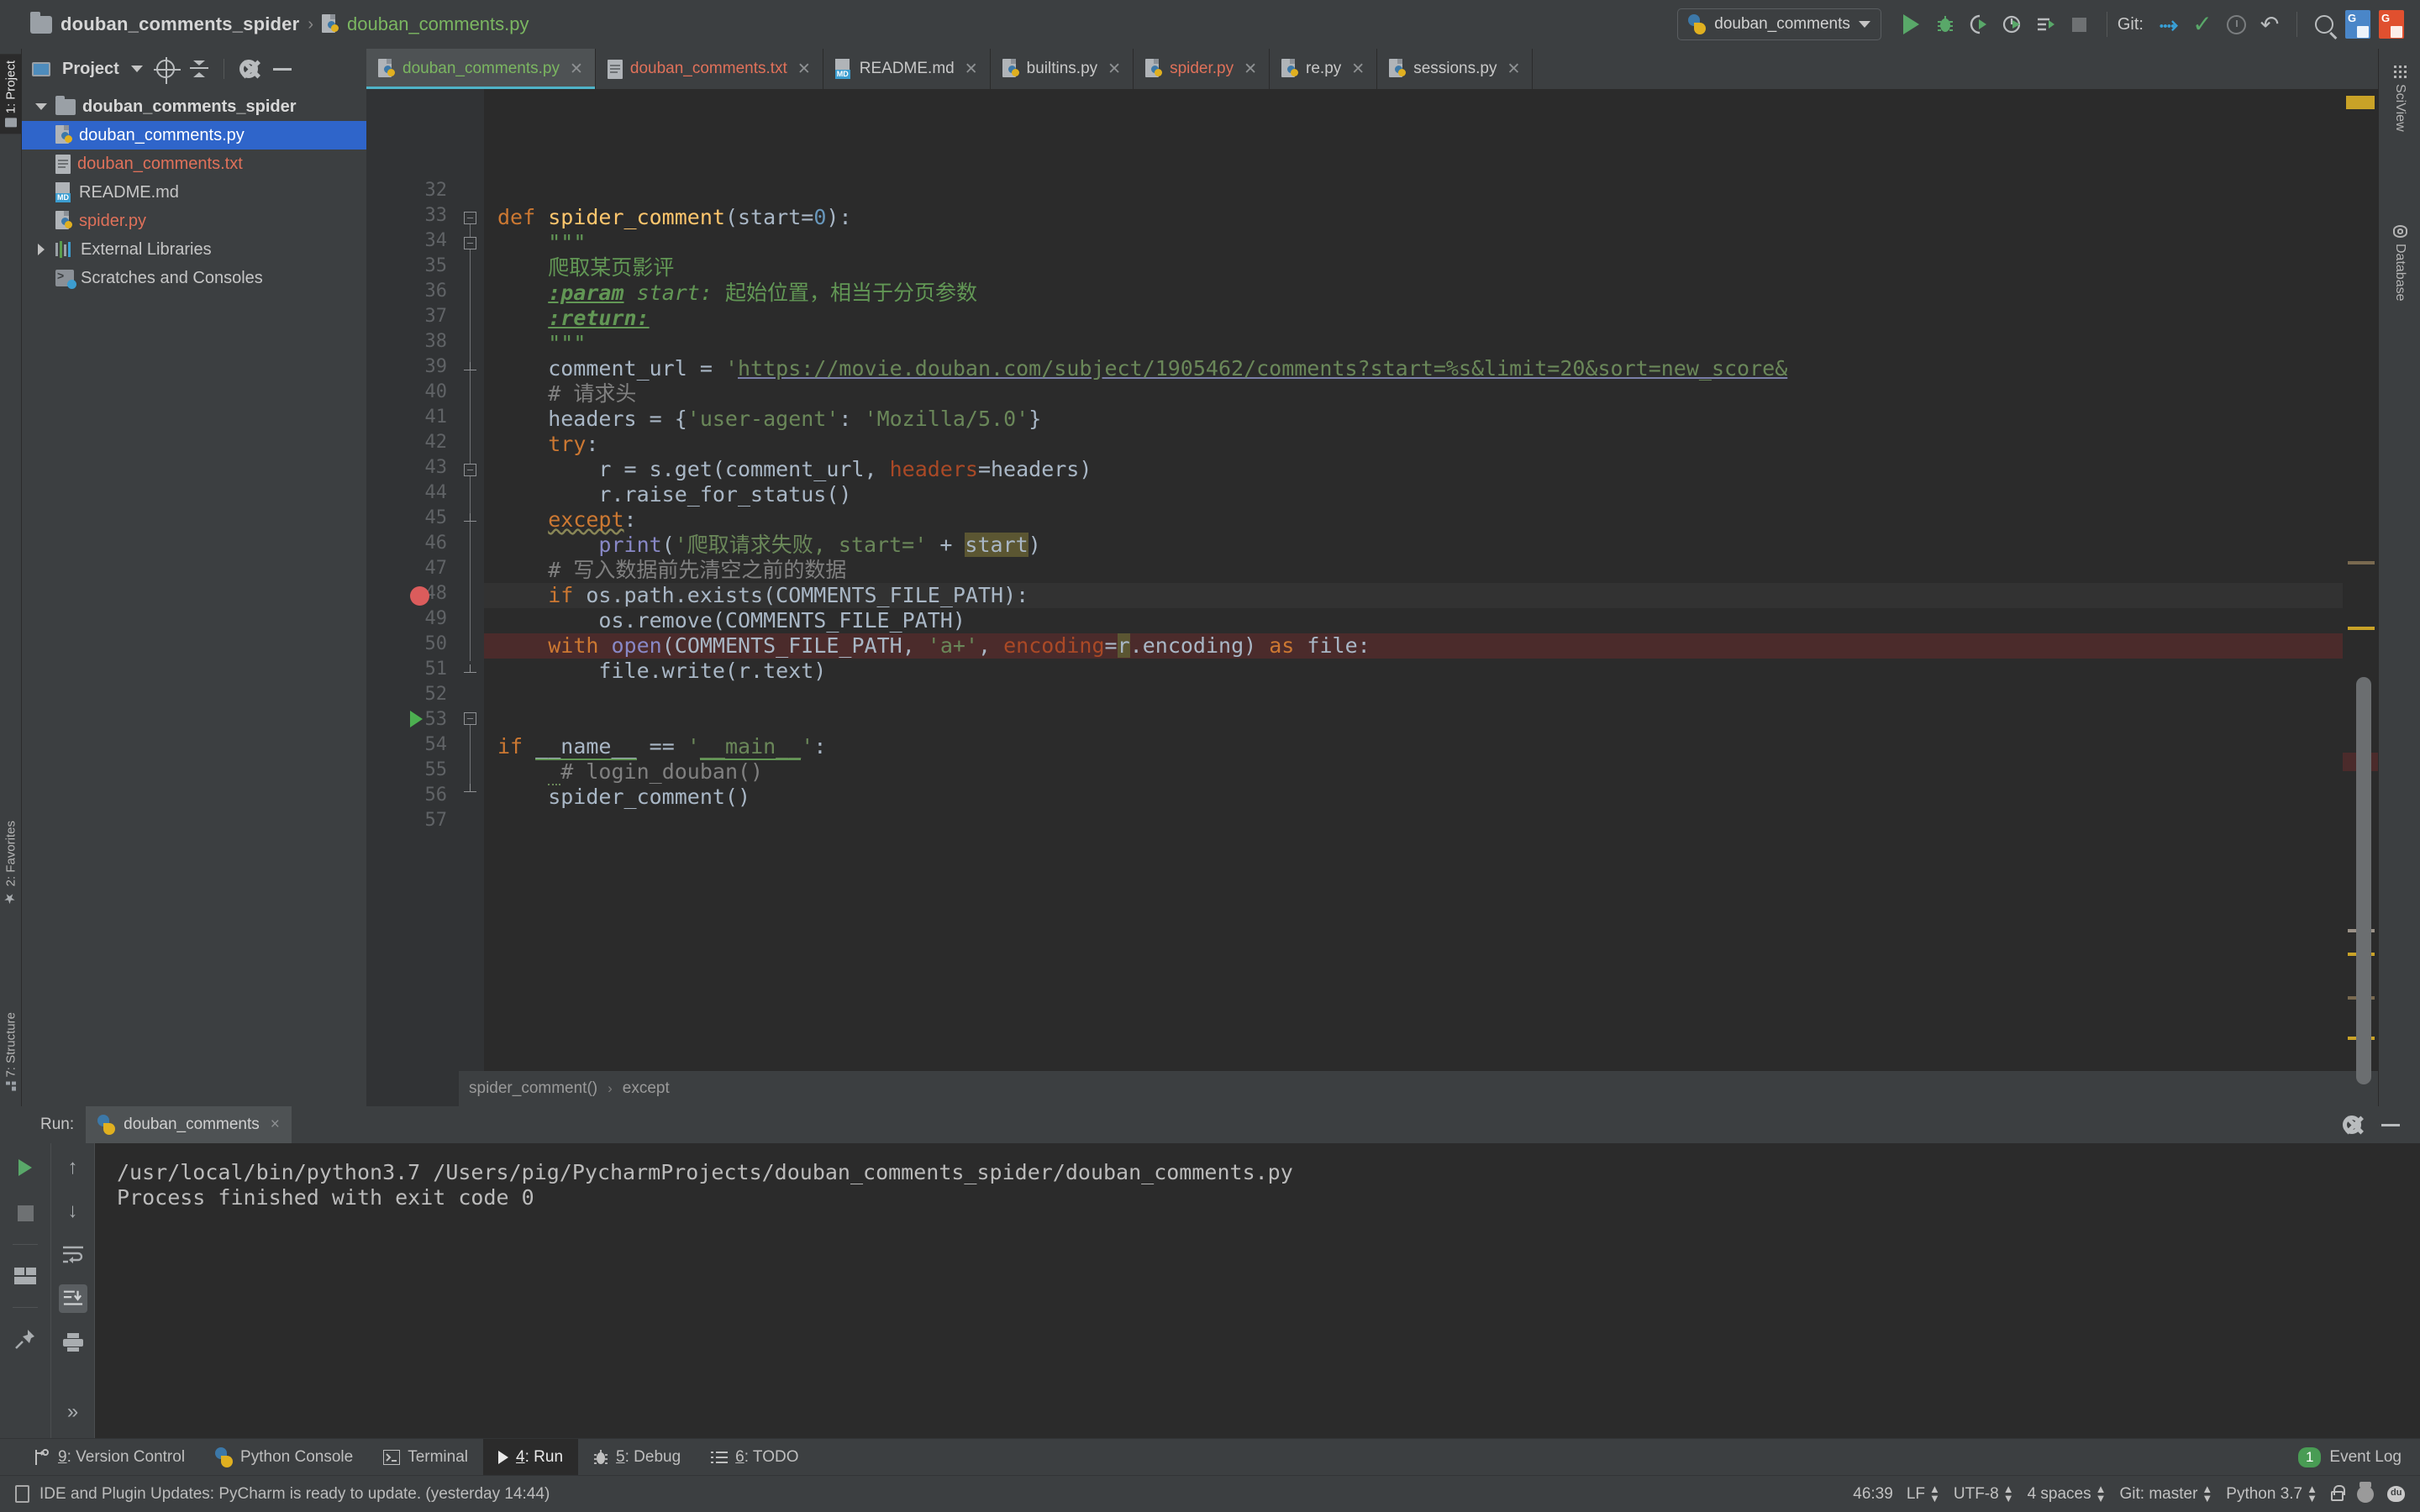 The height and width of the screenshot is (1512, 2420). Describe the element at coordinates (167, 70) in the screenshot. I see `locate-file-button` at that location.